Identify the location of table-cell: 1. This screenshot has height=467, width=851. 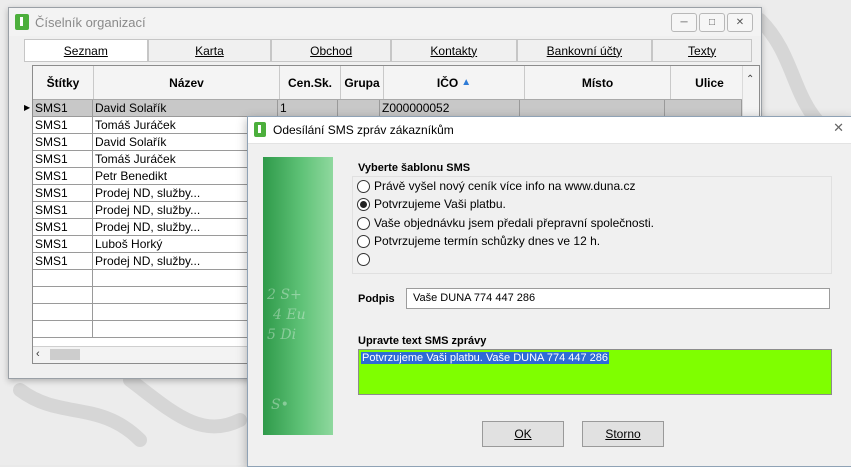
(308, 108).